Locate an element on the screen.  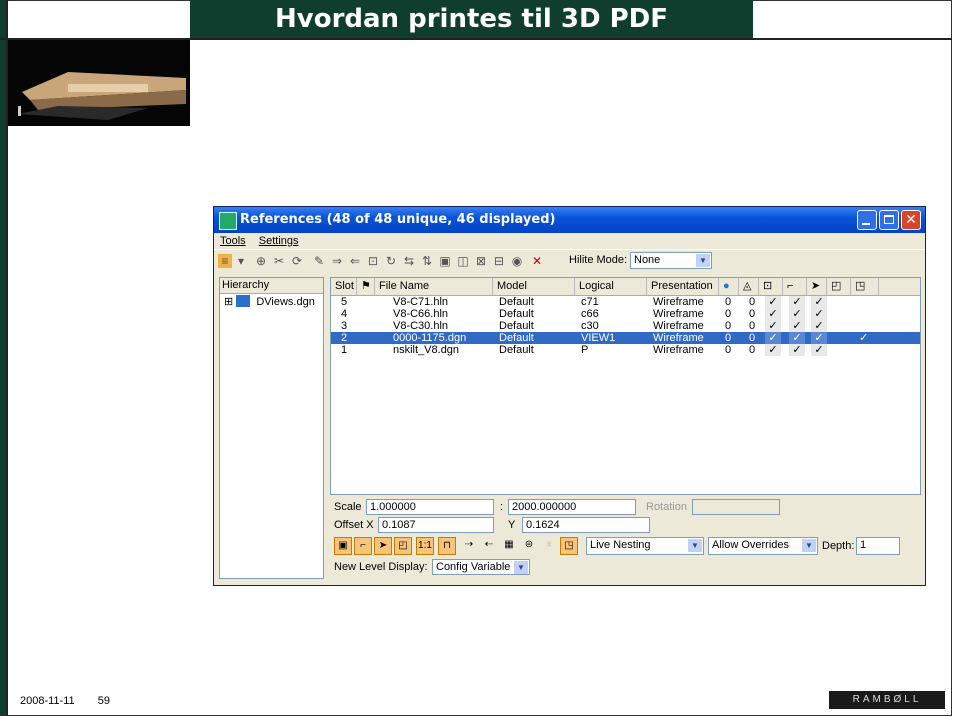
cell-slot: 4 is located at coordinates (344, 314).